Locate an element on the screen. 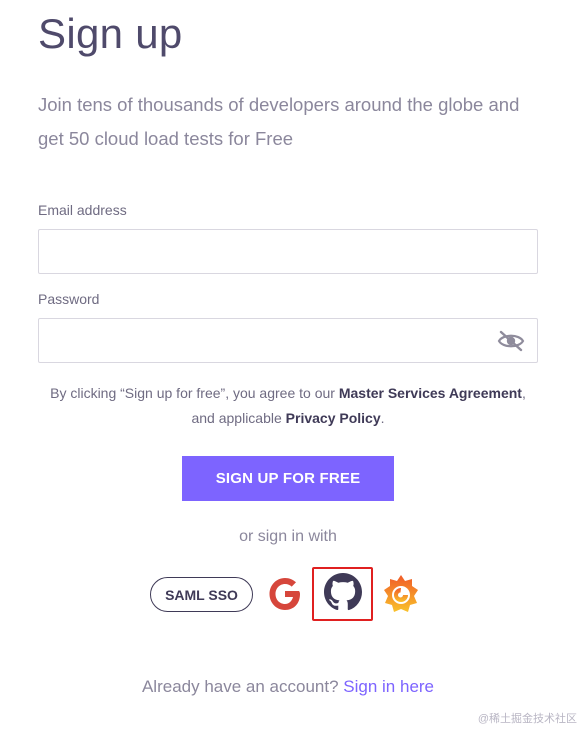 This screenshot has width=585, height=731. email-field-wrapper is located at coordinates (288, 251).